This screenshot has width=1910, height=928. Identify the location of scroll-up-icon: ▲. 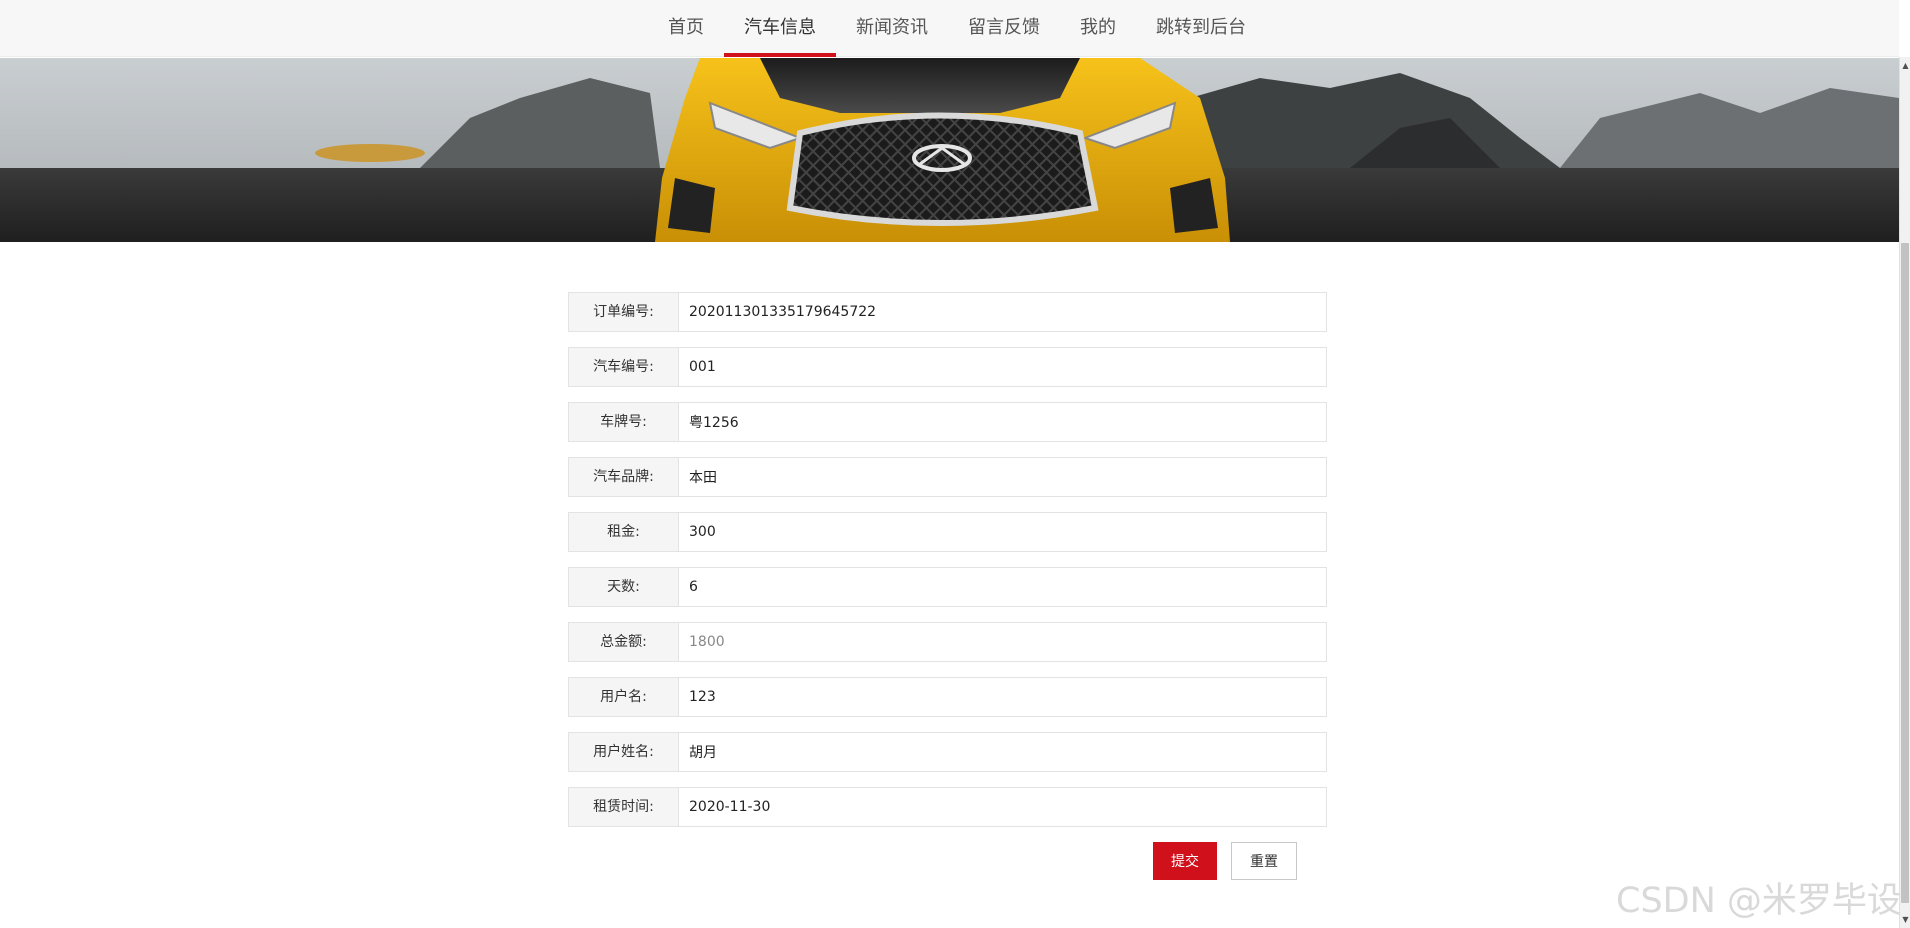
(1905, 65).